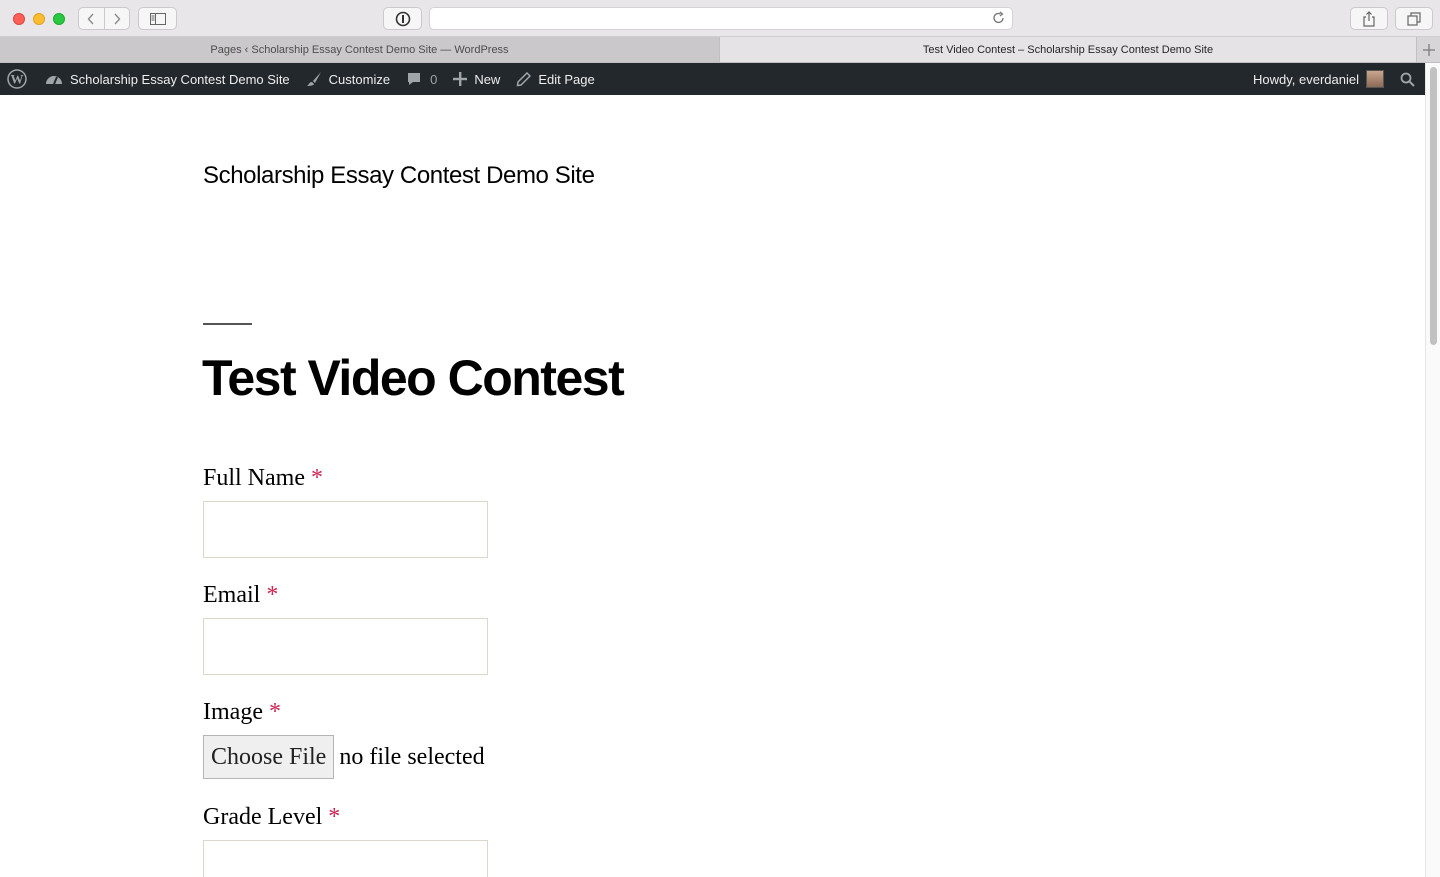 The width and height of the screenshot is (1440, 877). Describe the element at coordinates (1375, 79) in the screenshot. I see `avatar` at that location.